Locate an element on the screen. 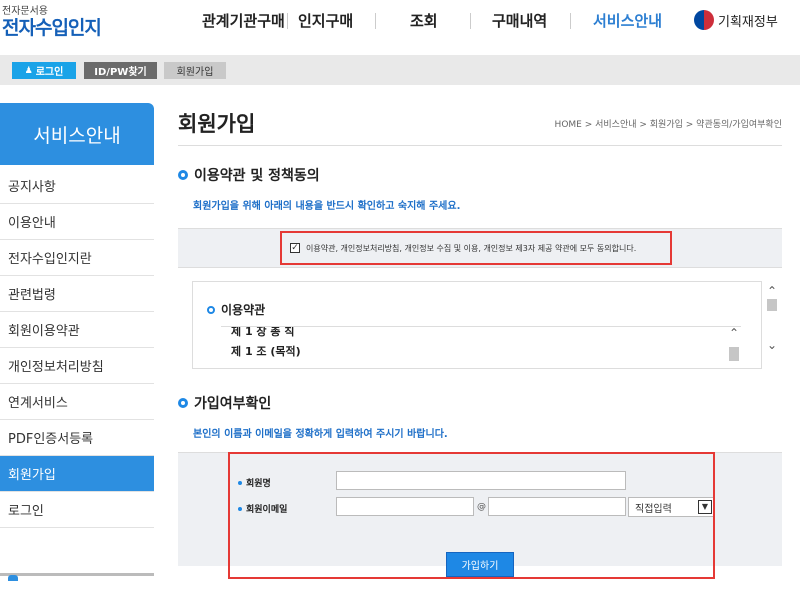 The height and width of the screenshot is (589, 800). terms-outer-scrollbar: ⌃ ⌄ is located at coordinates (772, 327).